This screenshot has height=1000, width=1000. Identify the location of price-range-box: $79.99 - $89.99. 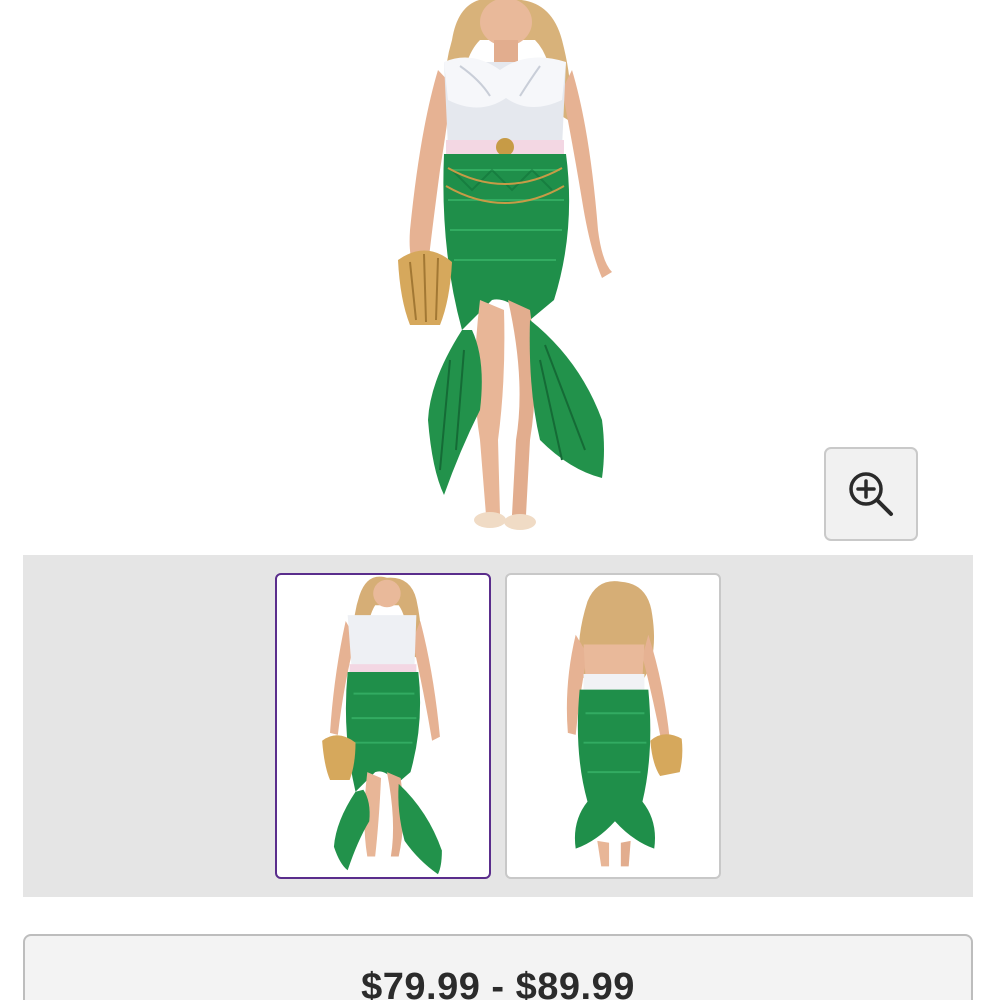
(498, 967).